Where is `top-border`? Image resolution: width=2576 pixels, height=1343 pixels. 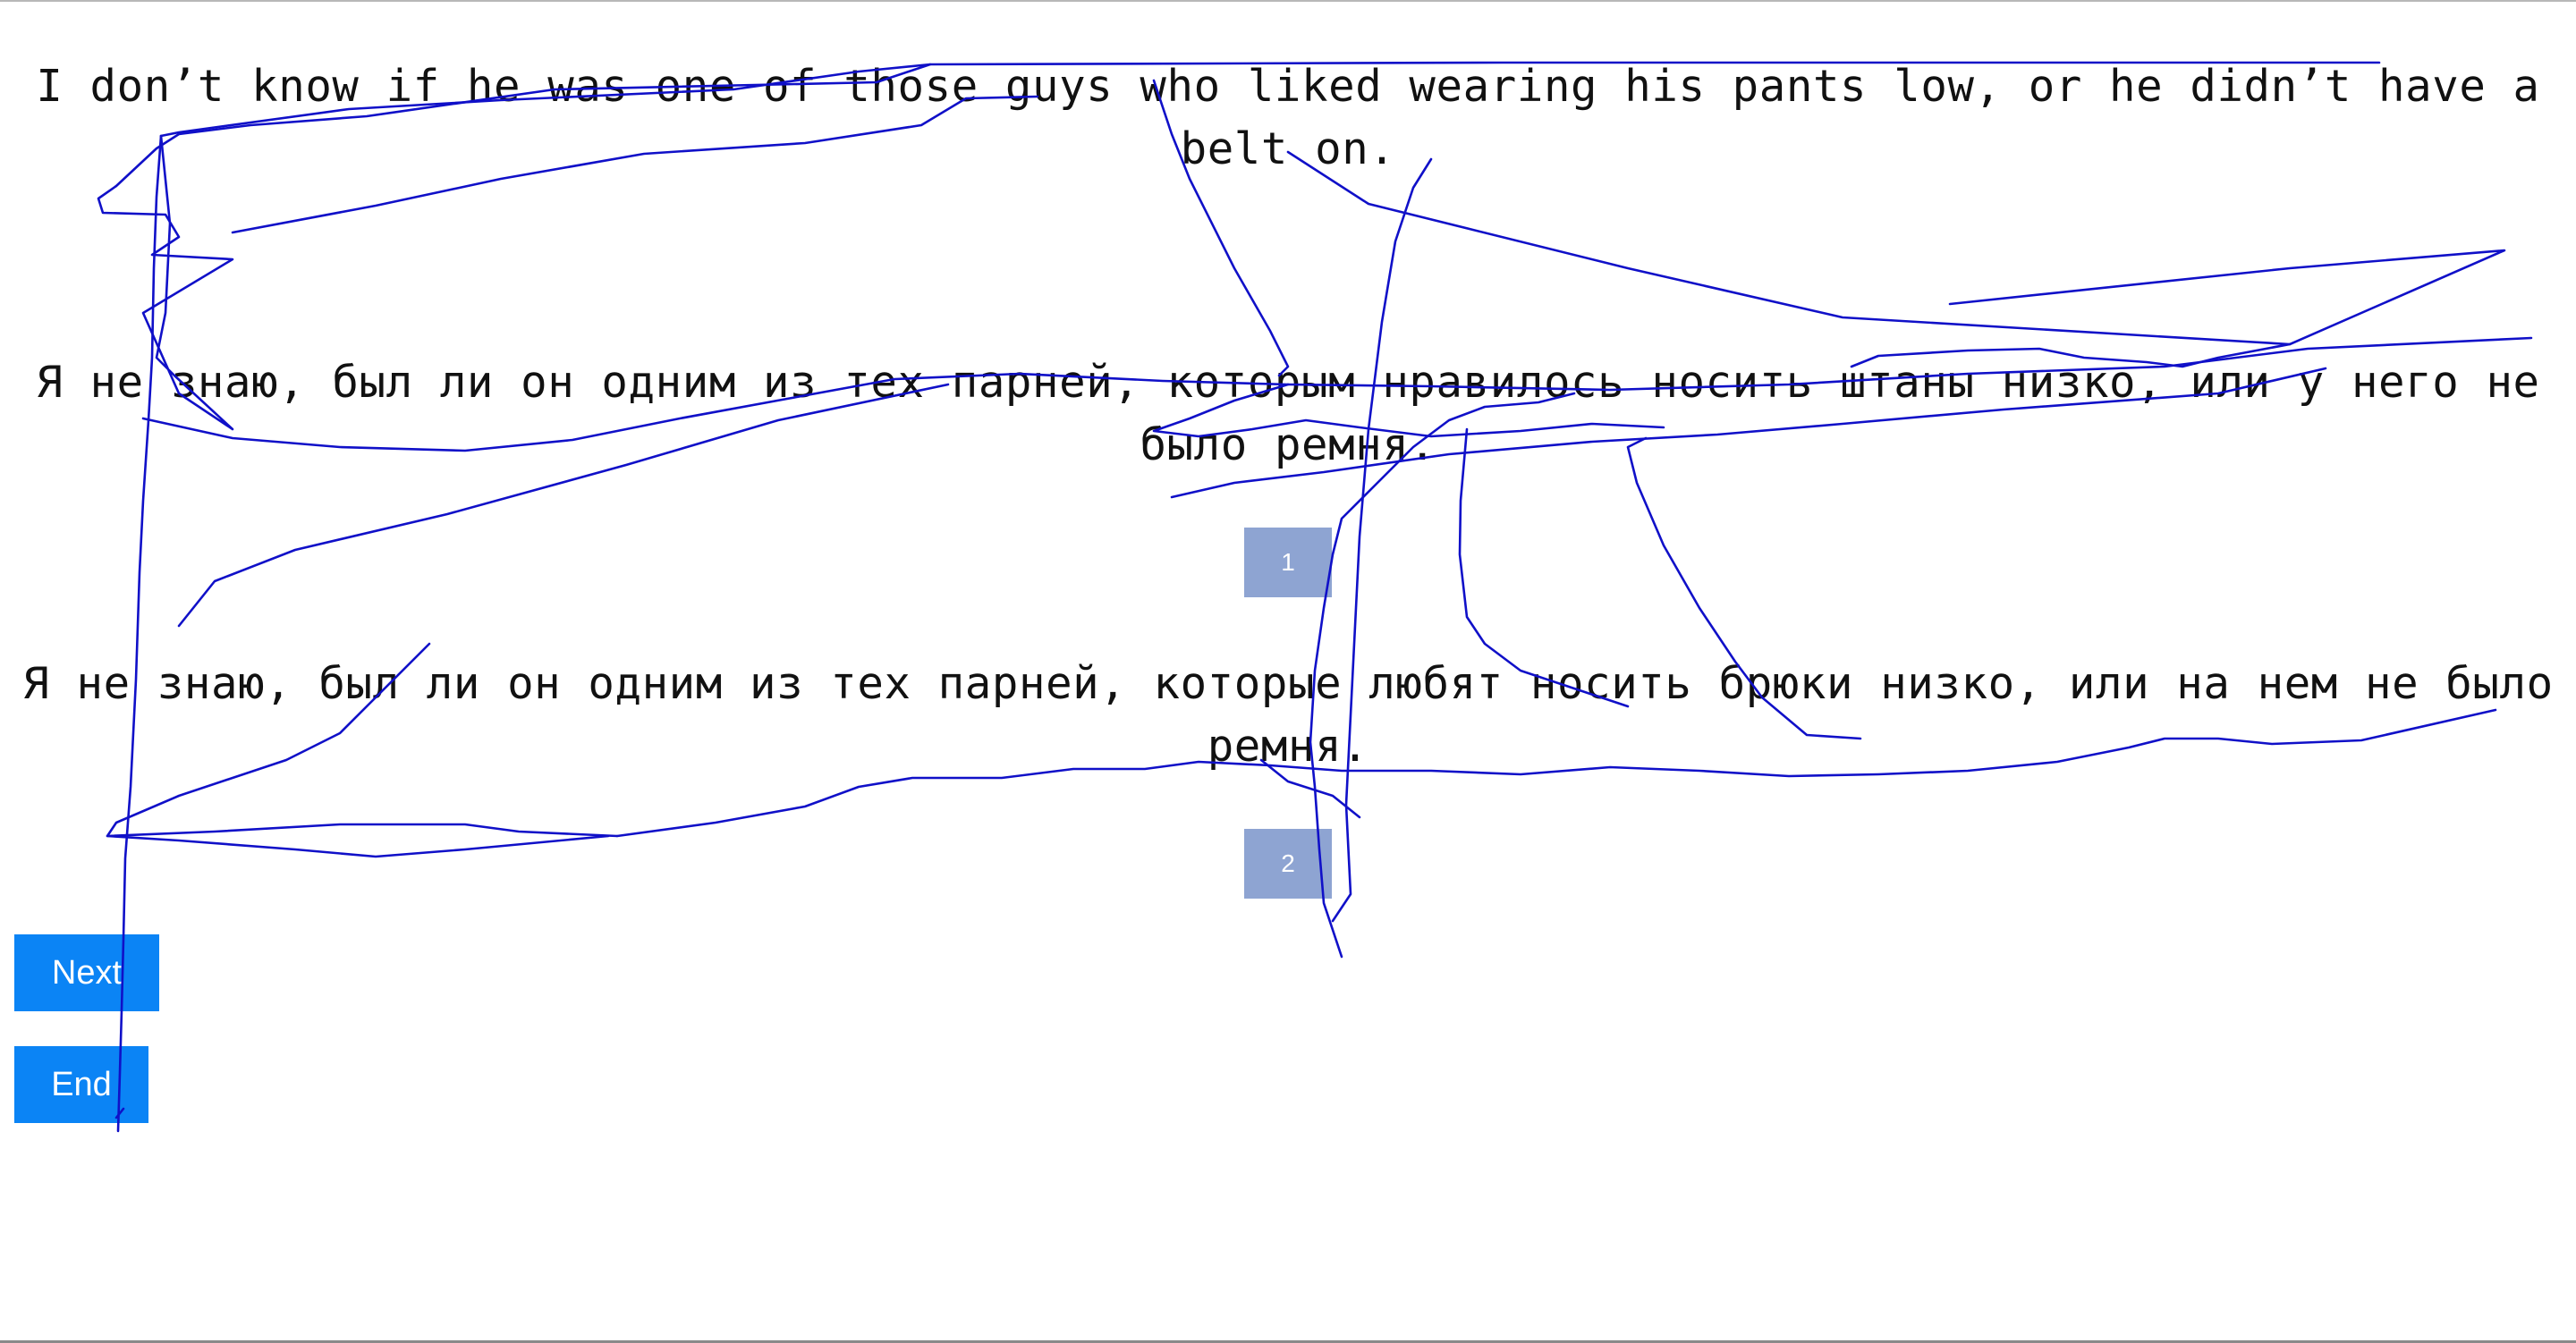
top-border is located at coordinates (1288, 1).